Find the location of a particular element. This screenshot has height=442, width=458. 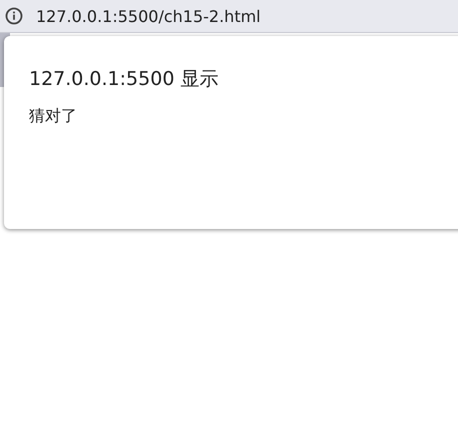

info-icon is located at coordinates (14, 16).